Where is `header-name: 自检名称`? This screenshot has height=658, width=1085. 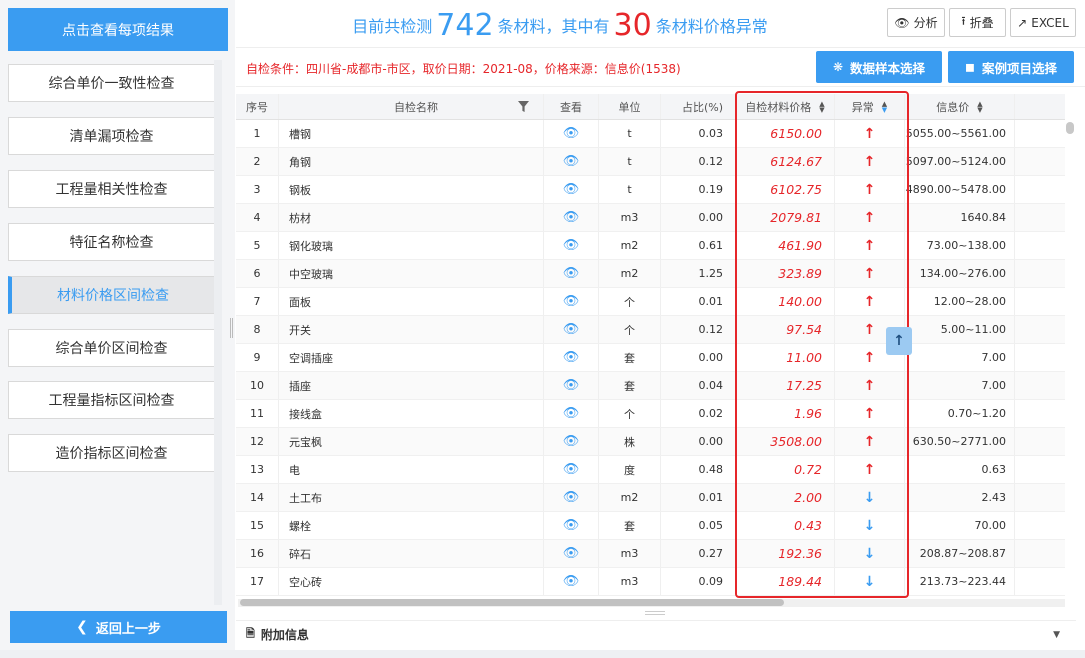
header-name: 自检名称 is located at coordinates (411, 106).